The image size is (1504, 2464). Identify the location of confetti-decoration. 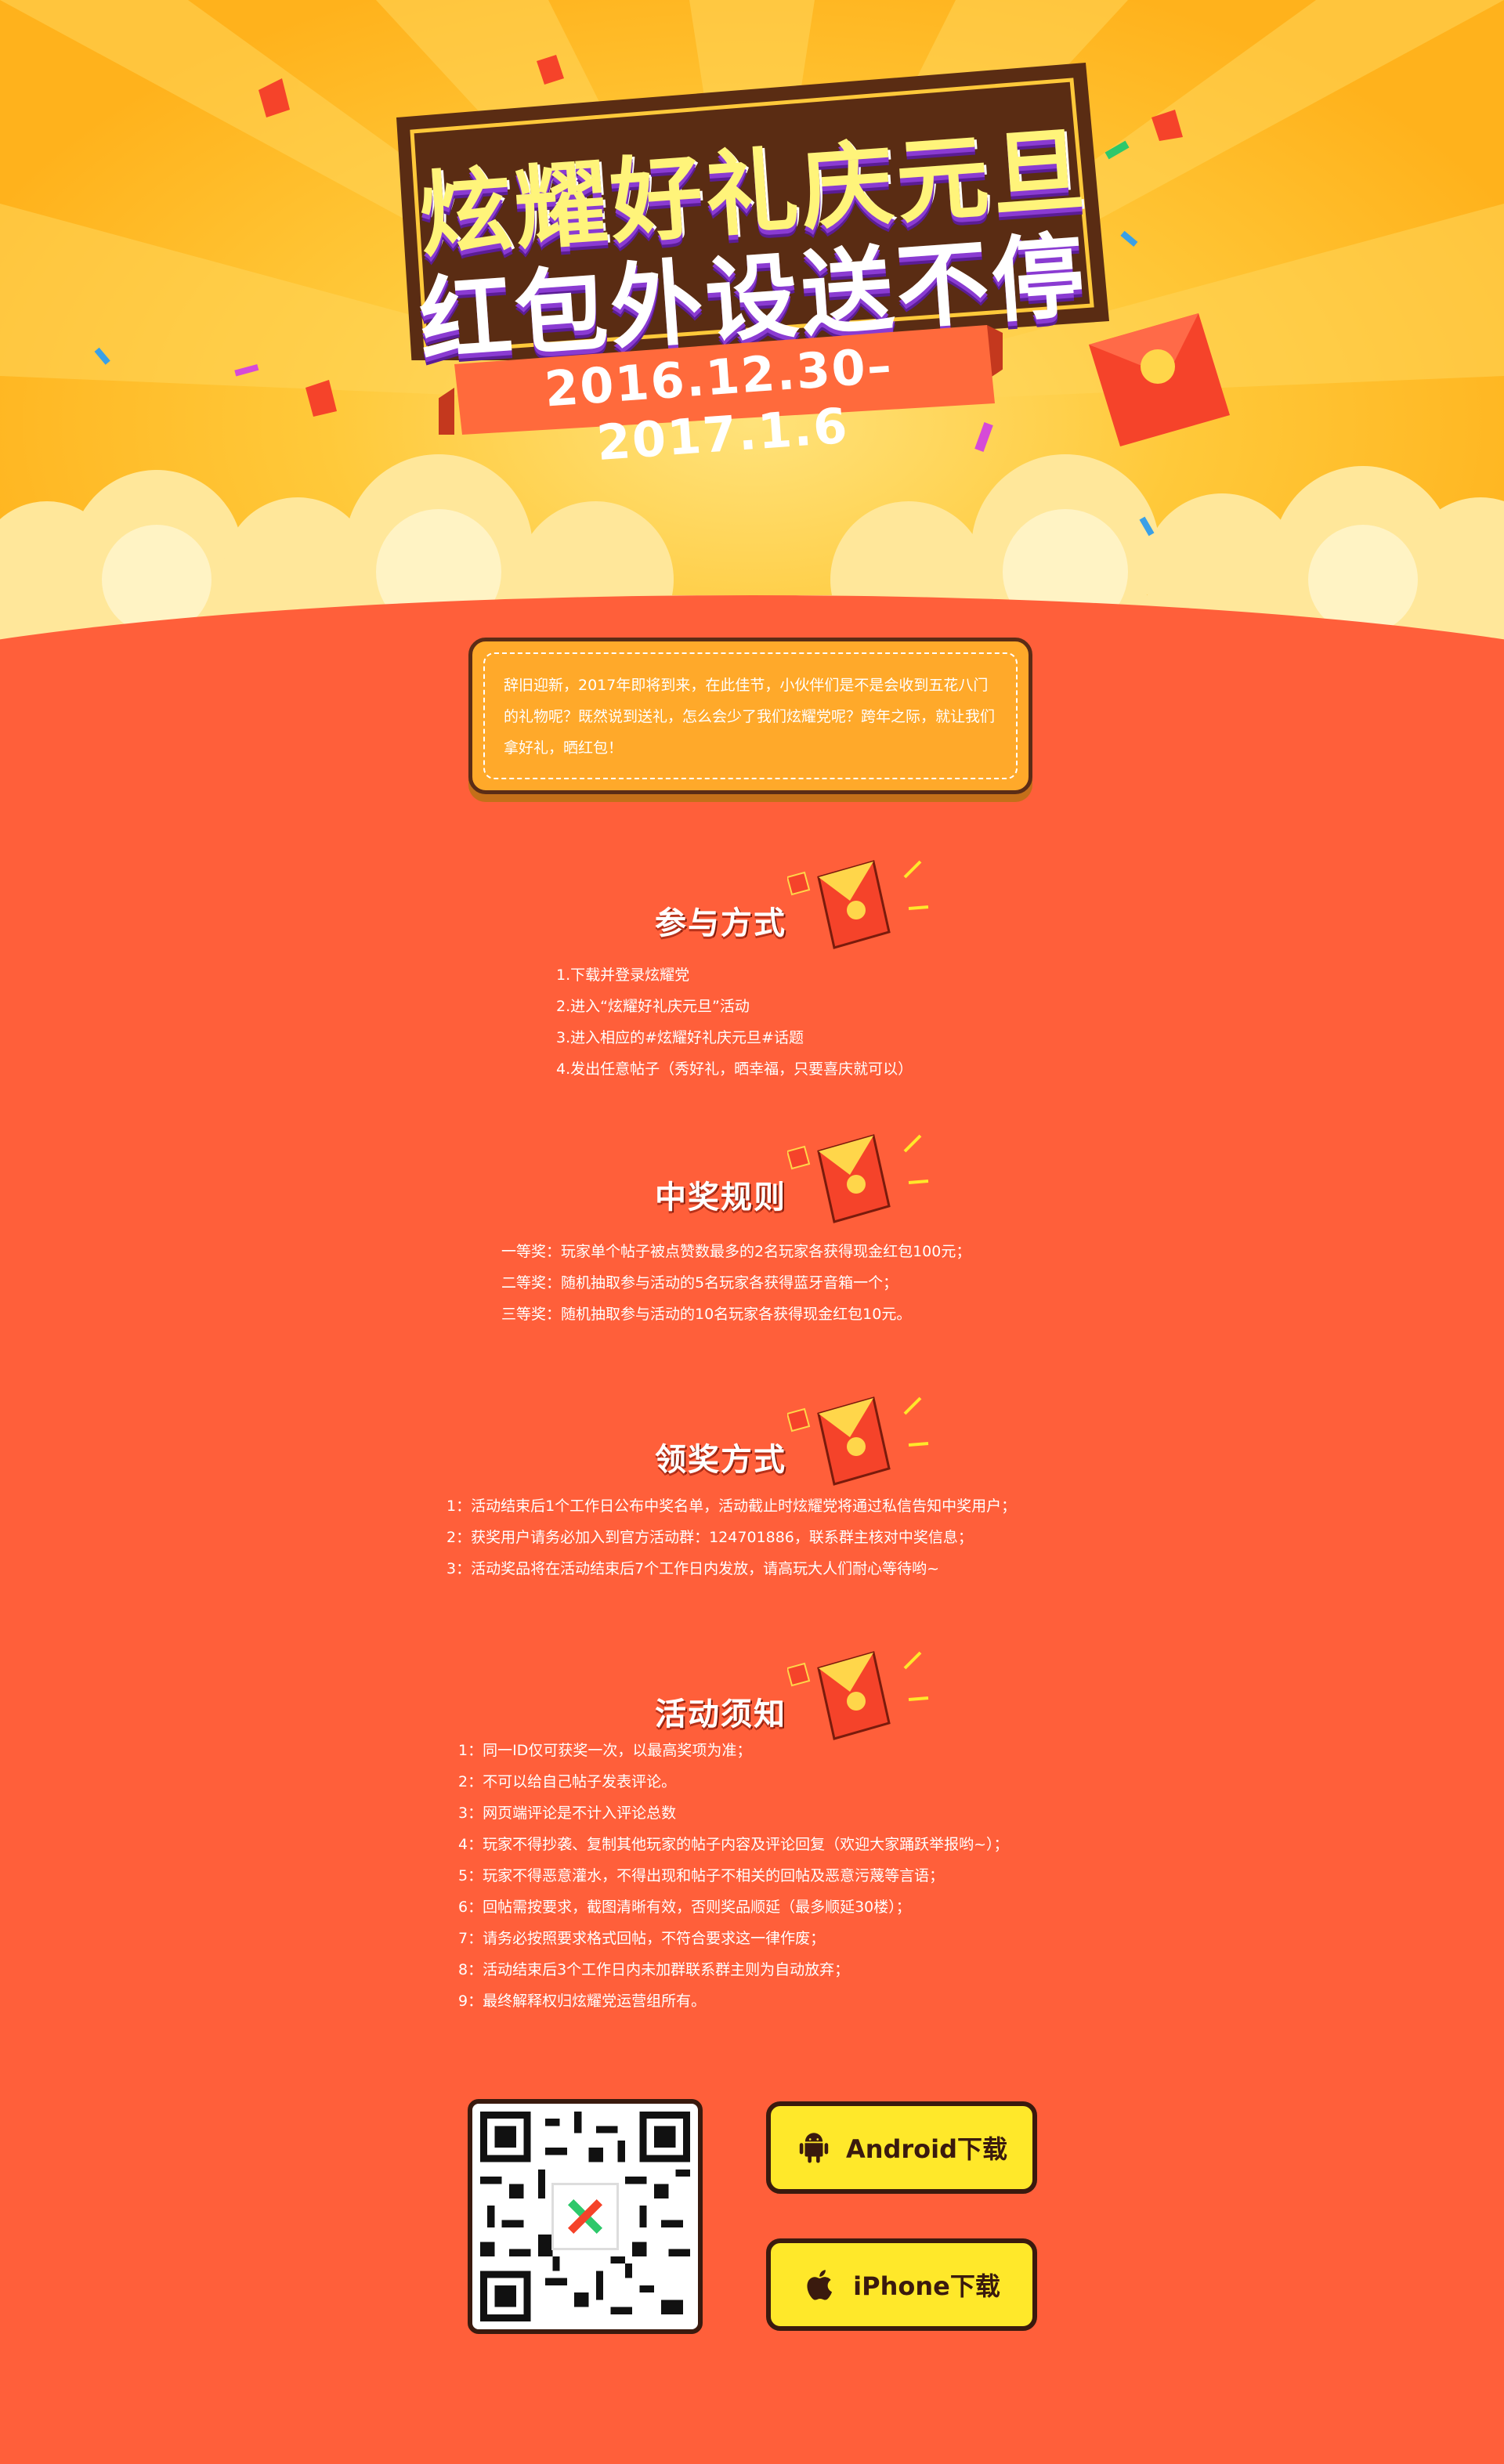
(638, 296).